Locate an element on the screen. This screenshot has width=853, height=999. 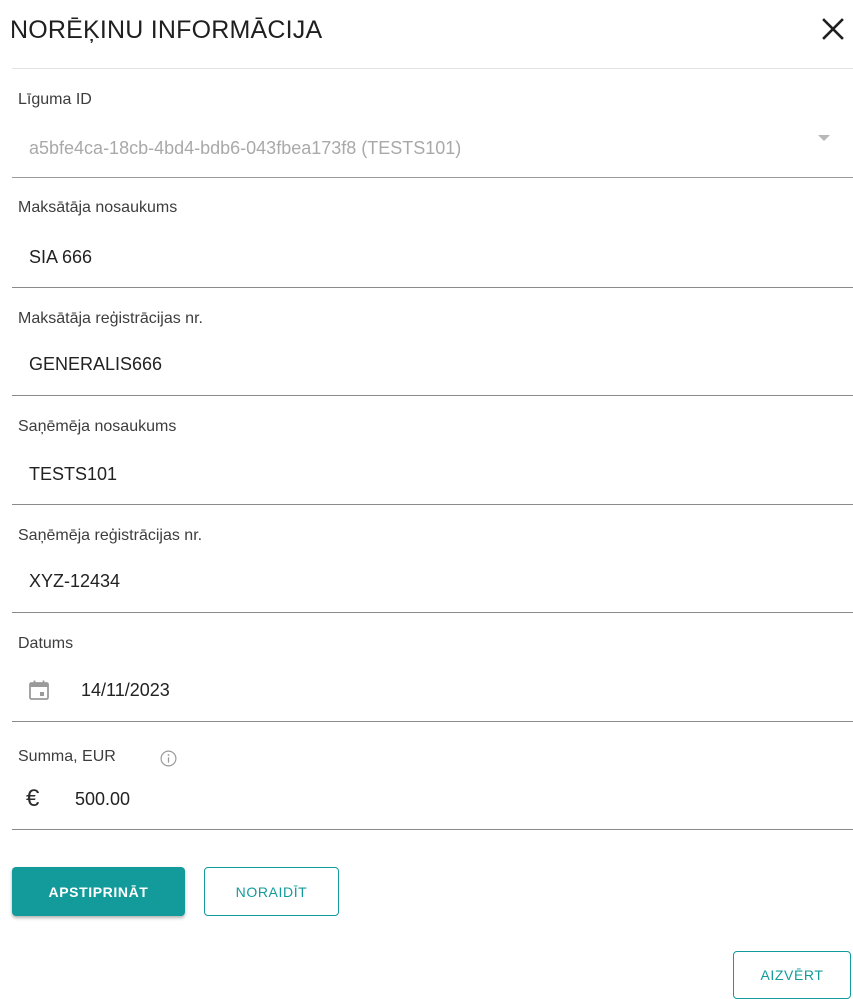
payer-reg-field: Maksātāja reģistrācijas nr. GENERALIS666 is located at coordinates (432, 342).